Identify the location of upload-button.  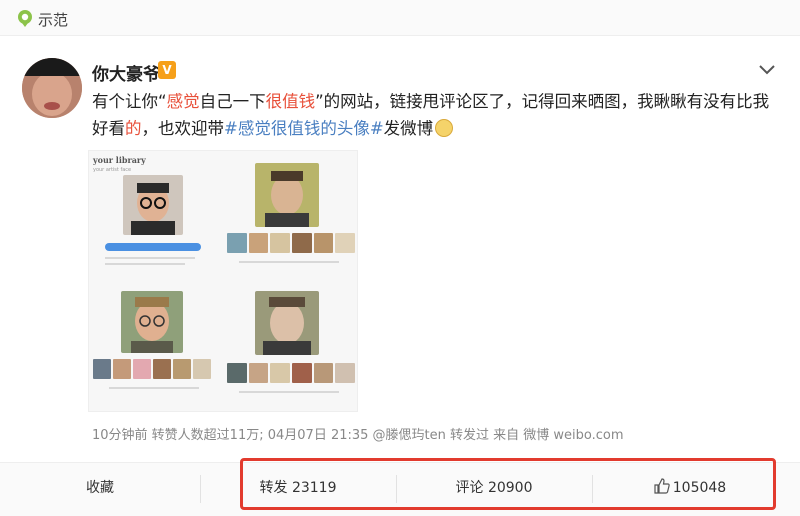
(153, 247).